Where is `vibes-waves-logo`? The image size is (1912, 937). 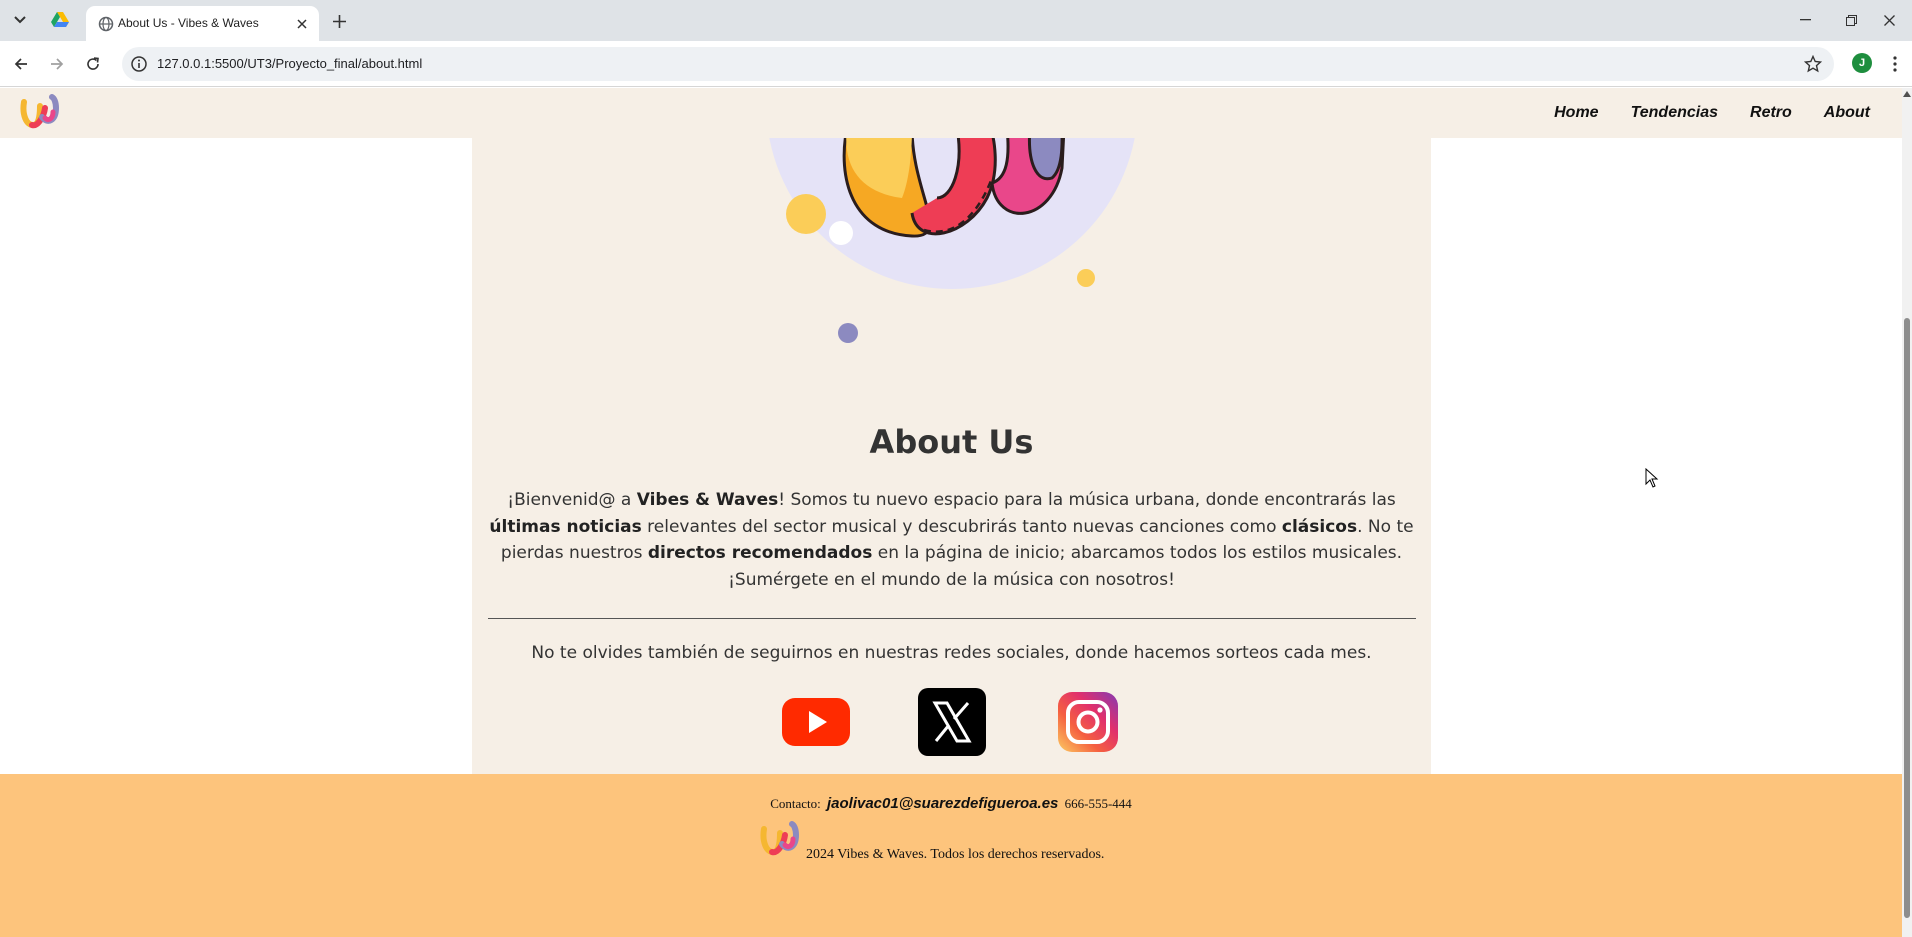 vibes-waves-logo is located at coordinates (40, 112).